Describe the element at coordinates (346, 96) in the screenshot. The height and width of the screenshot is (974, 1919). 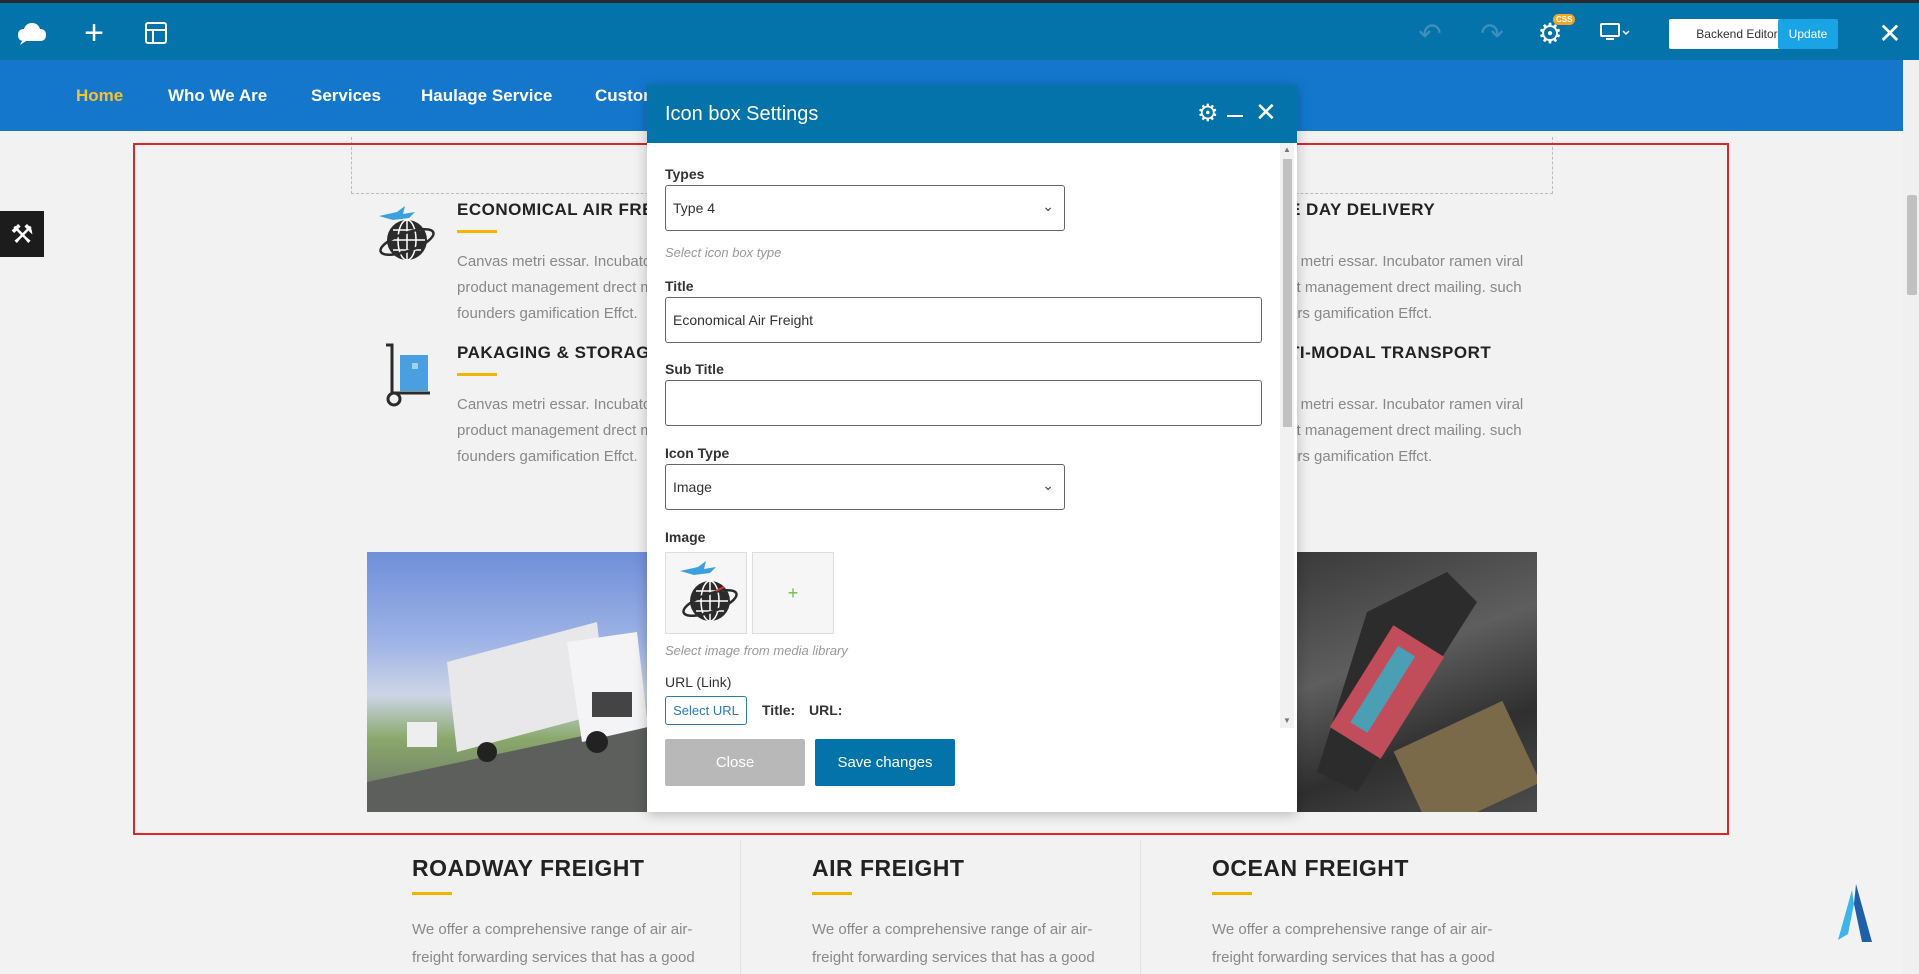
I see `nav-item-services: Services` at that location.